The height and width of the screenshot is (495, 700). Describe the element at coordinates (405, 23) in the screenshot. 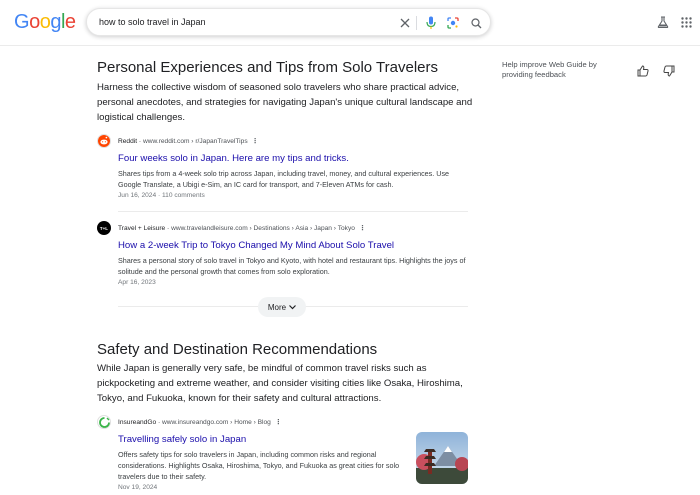

I see `close-icon` at that location.